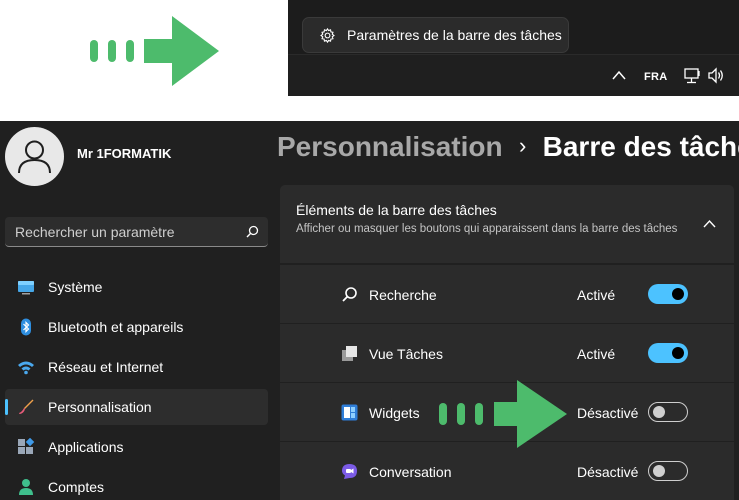  I want to click on setting-label: Widgets, so click(394, 413).